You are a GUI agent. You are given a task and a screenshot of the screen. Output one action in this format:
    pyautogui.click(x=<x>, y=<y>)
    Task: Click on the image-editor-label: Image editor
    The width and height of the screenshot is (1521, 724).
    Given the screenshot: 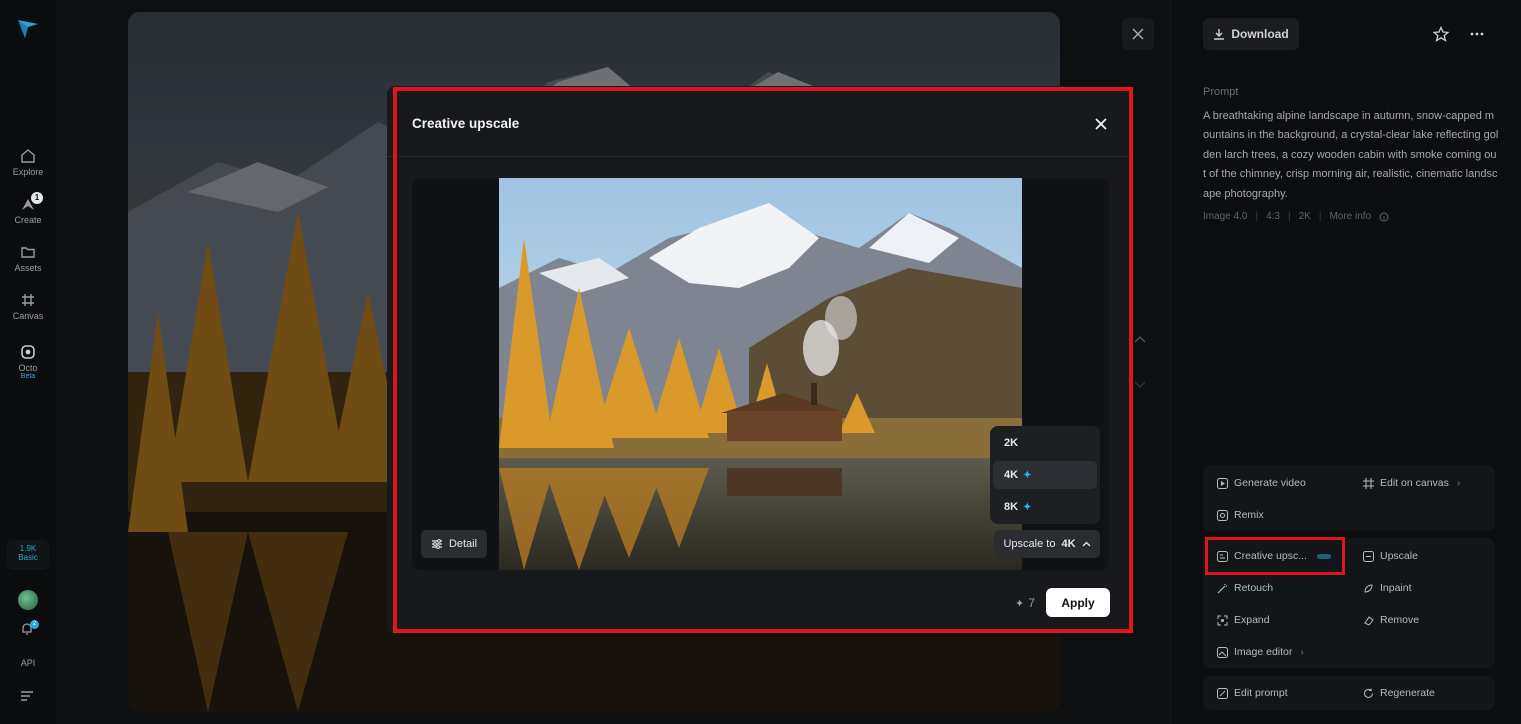 What is the action you would take?
    pyautogui.click(x=1263, y=652)
    